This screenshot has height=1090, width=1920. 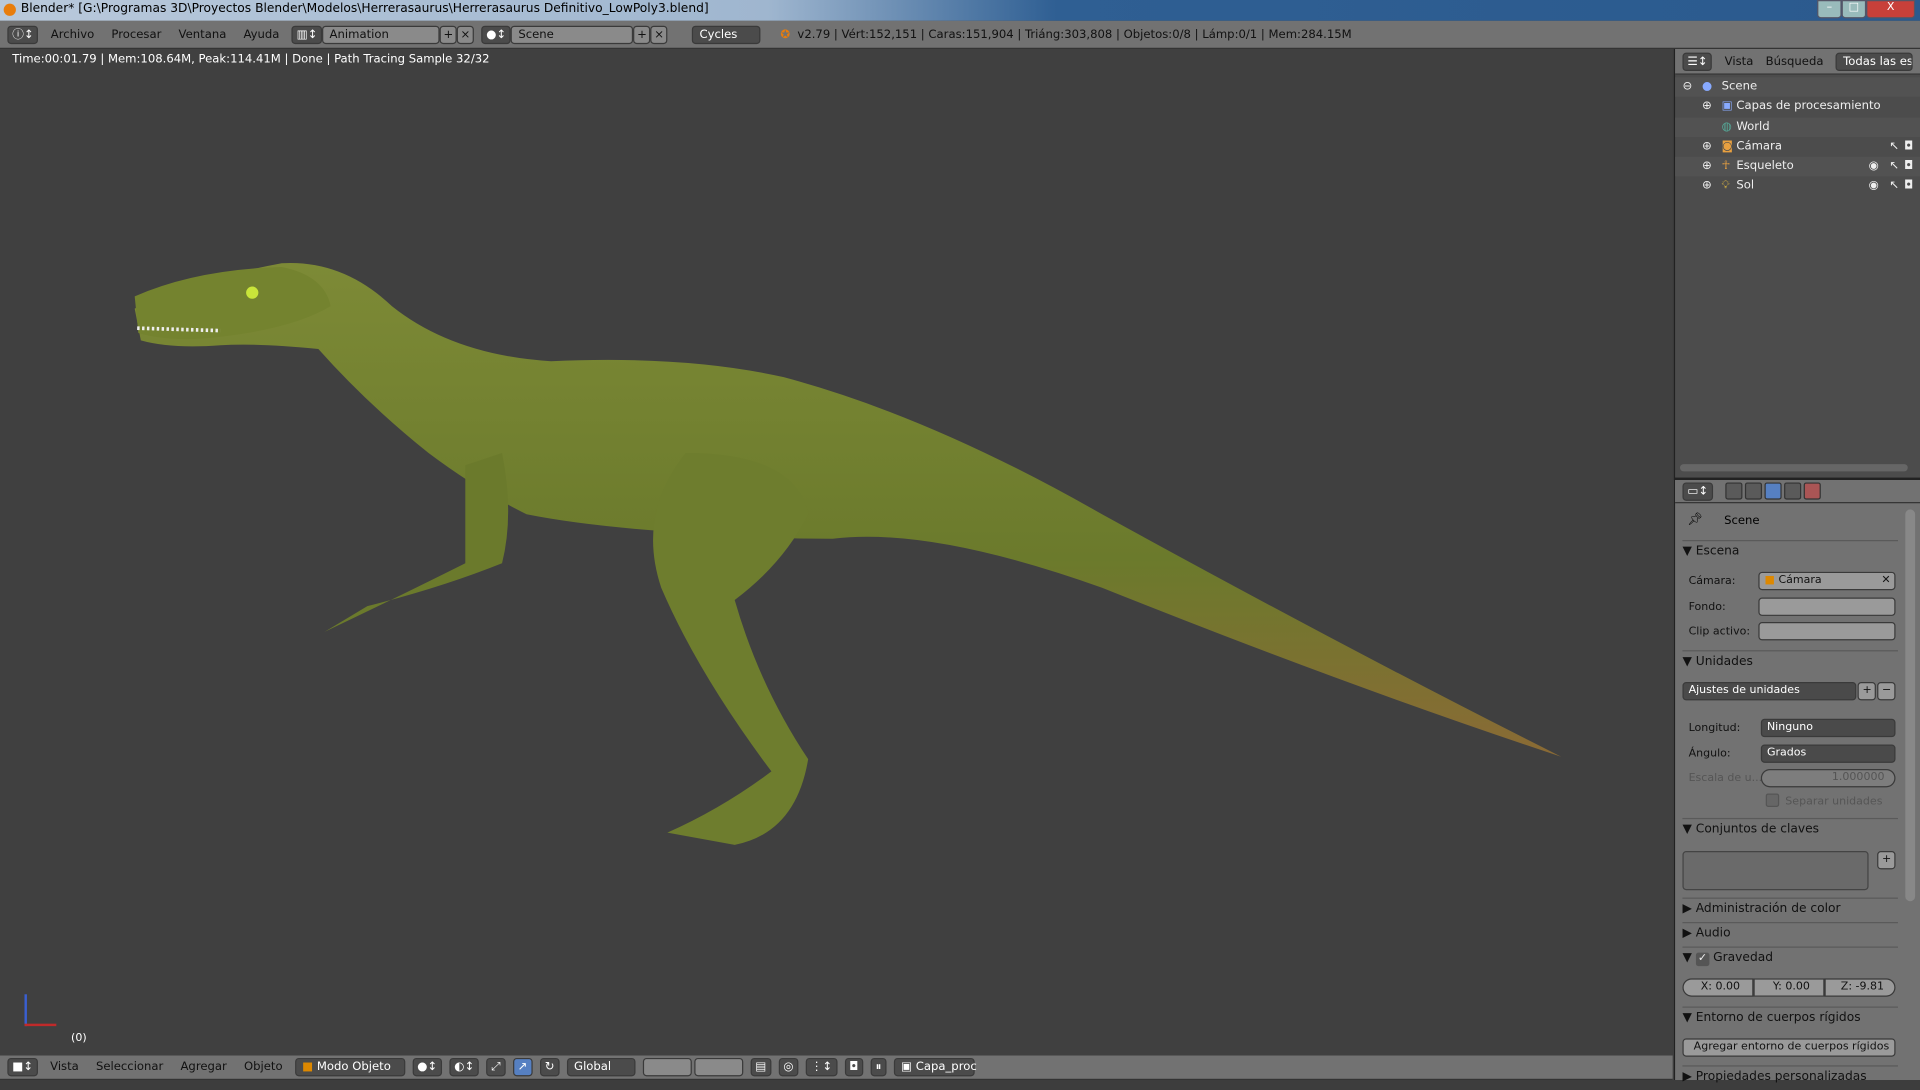 What do you see at coordinates (522, 1067) in the screenshot?
I see `translate-manipulator: ↗` at bounding box center [522, 1067].